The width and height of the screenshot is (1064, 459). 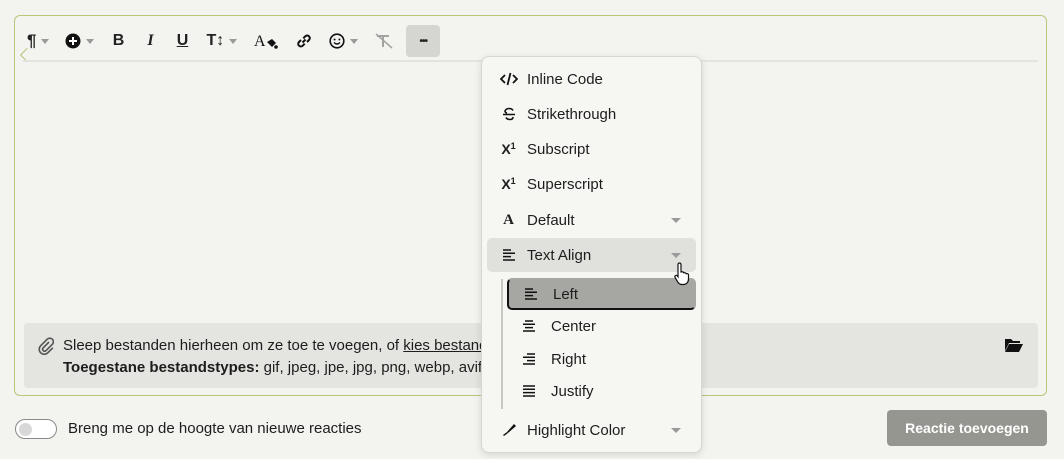 I want to click on menu-item-subscript: X1 Subscript, so click(x=591, y=149).